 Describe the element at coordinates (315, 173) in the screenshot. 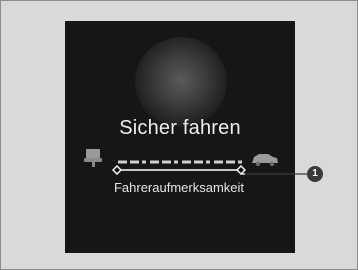

I see `callout-number: 1` at that location.